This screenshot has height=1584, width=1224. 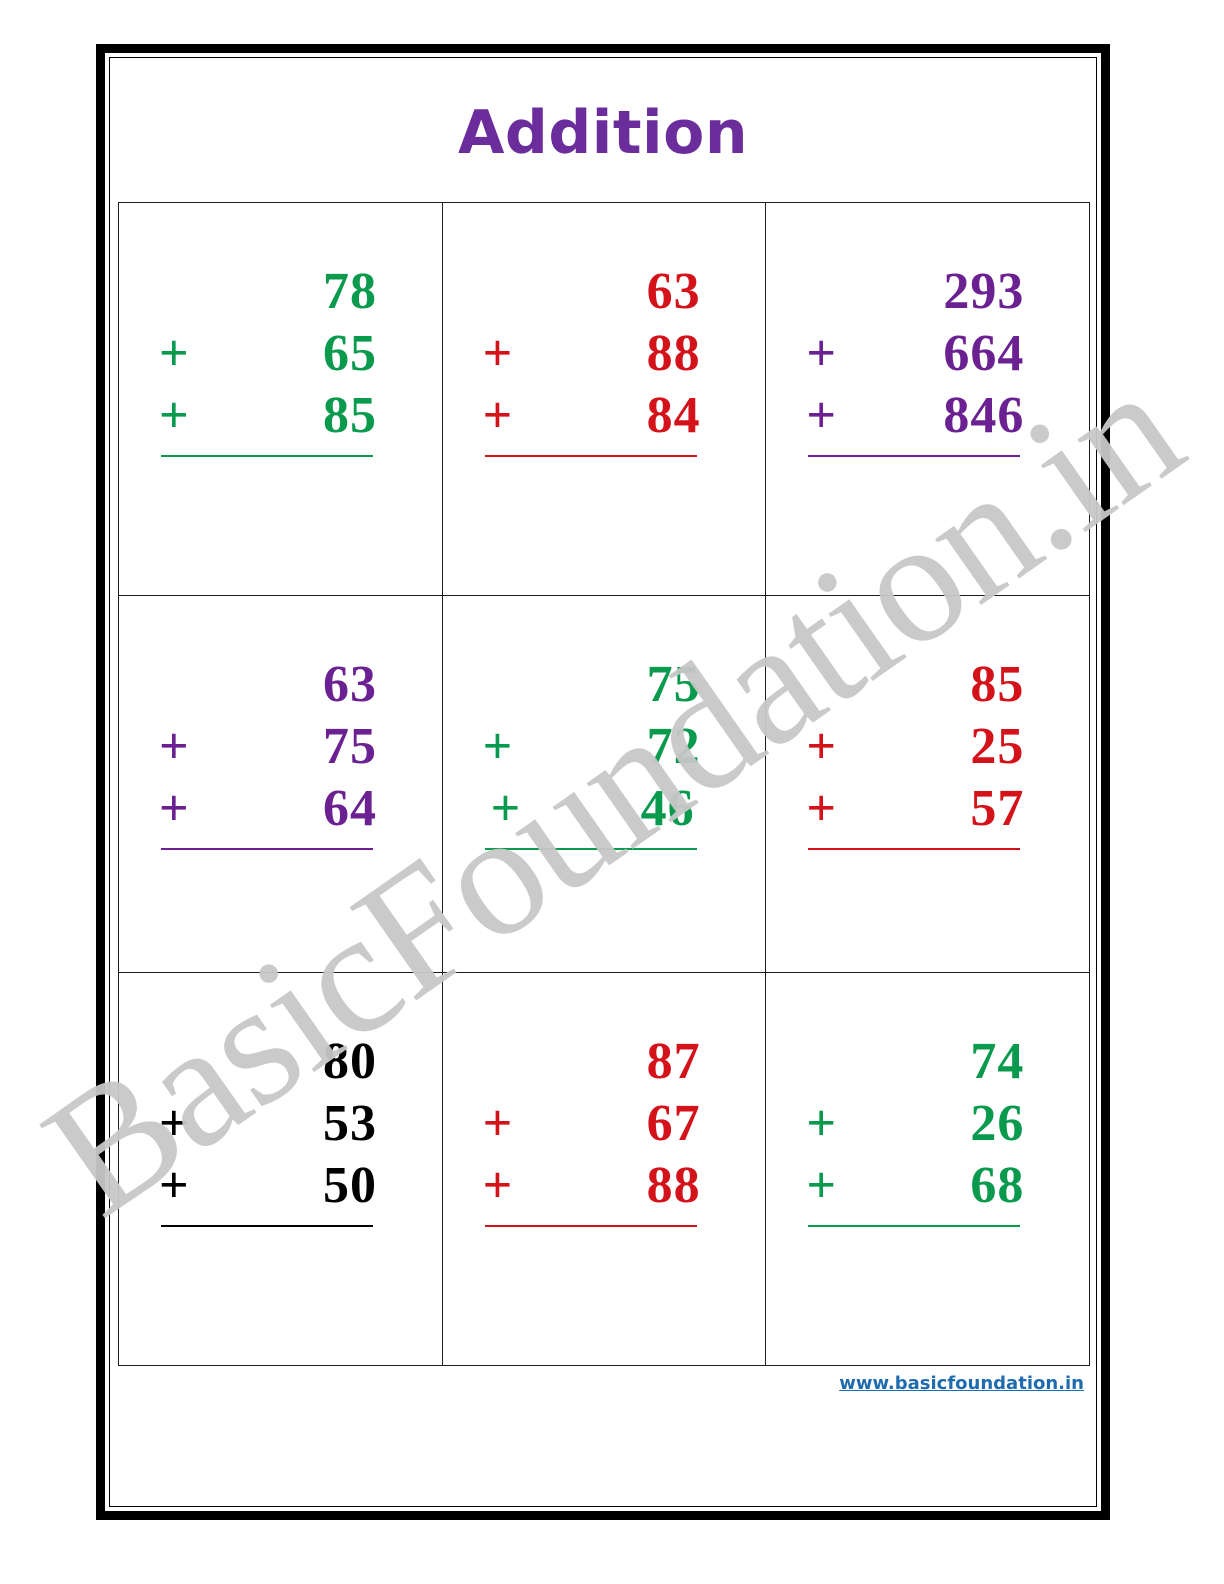 I want to click on addition-problem: 78 + 65 + 85, so click(x=280, y=399).